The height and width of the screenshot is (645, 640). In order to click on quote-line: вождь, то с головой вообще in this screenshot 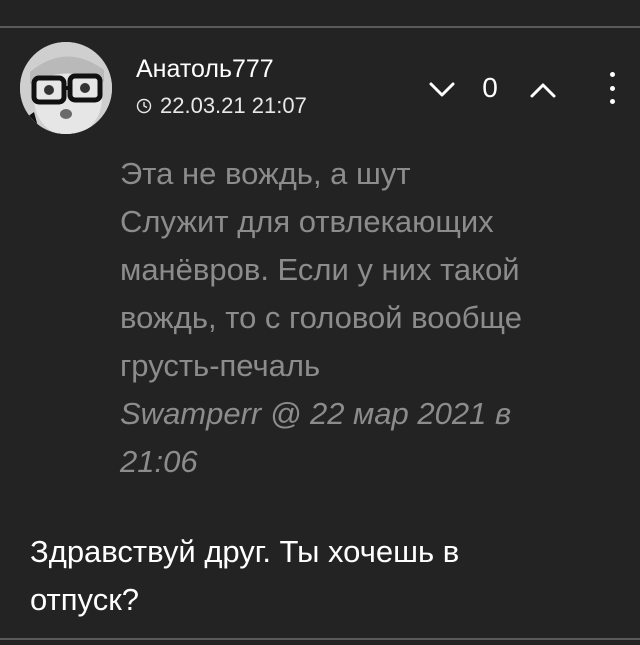, I will do `click(321, 317)`.